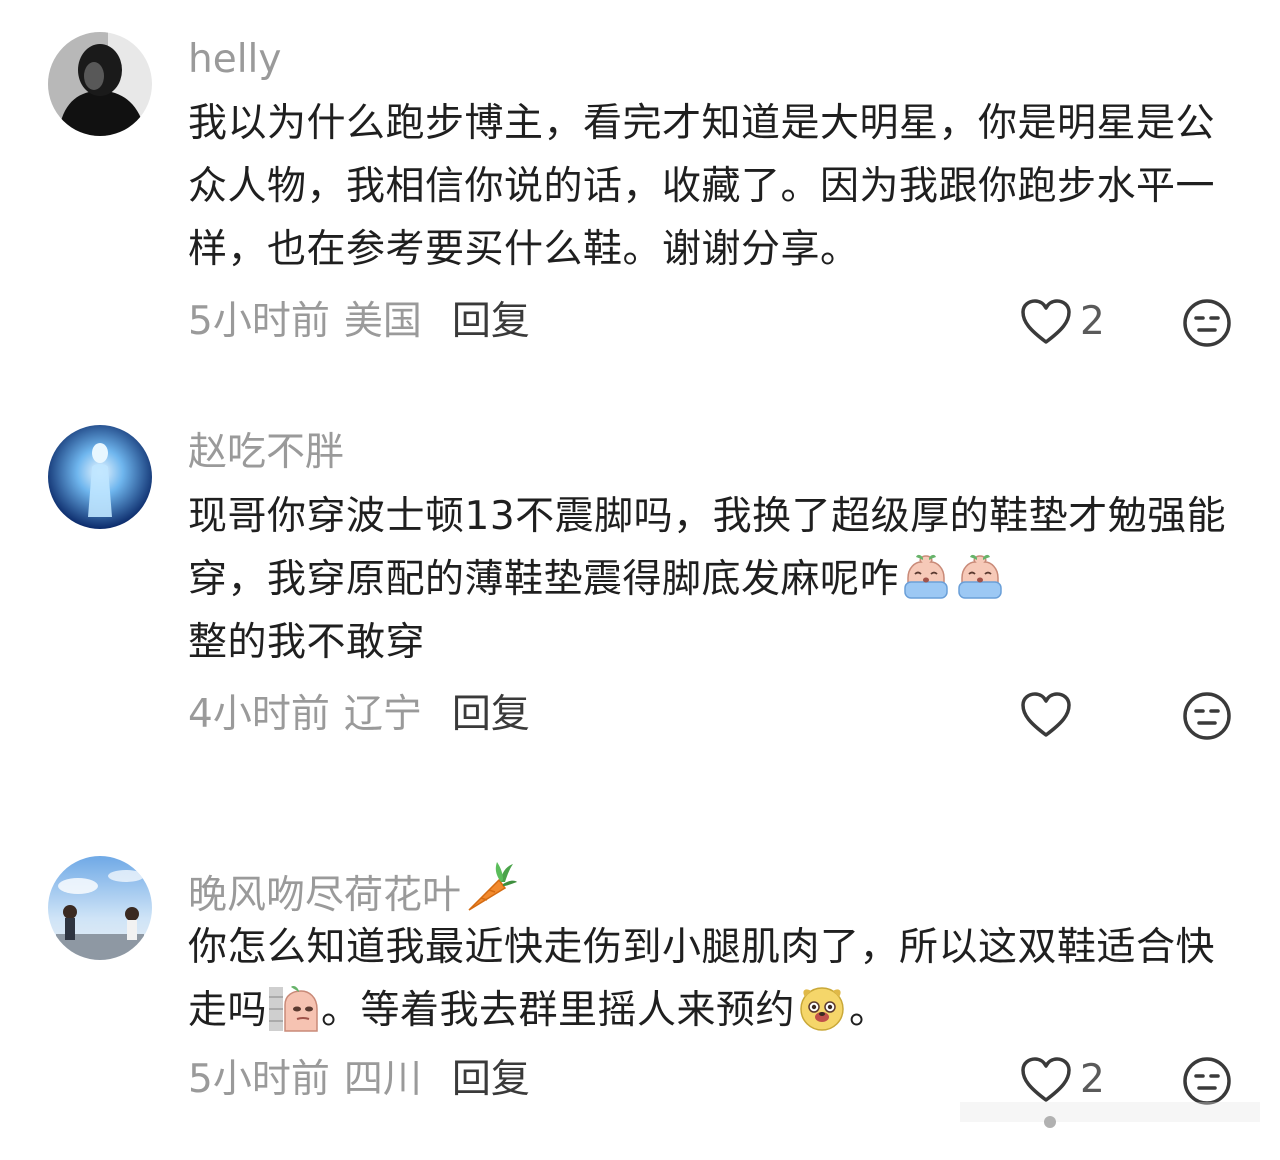 The image size is (1280, 1160). I want to click on timestamp: 4小时前, so click(259, 714).